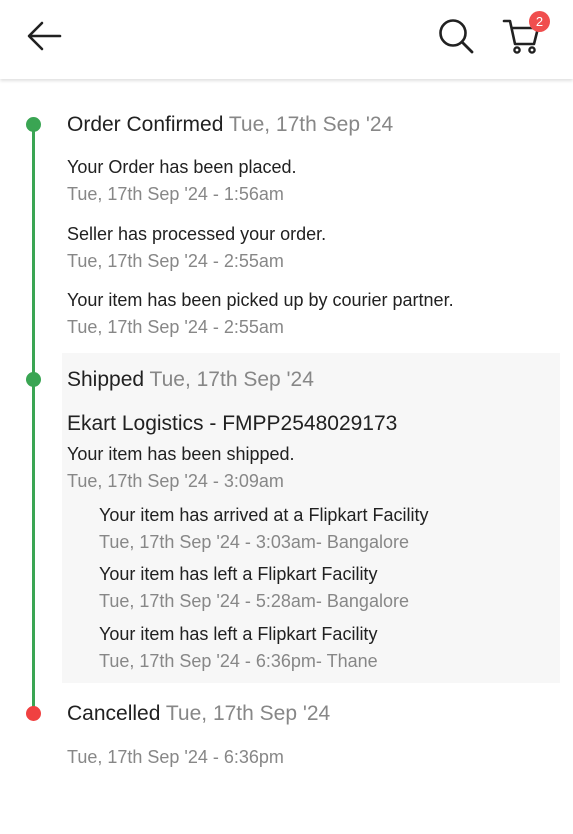  What do you see at coordinates (33, 713) in the screenshot?
I see `status-dot-cancelled` at bounding box center [33, 713].